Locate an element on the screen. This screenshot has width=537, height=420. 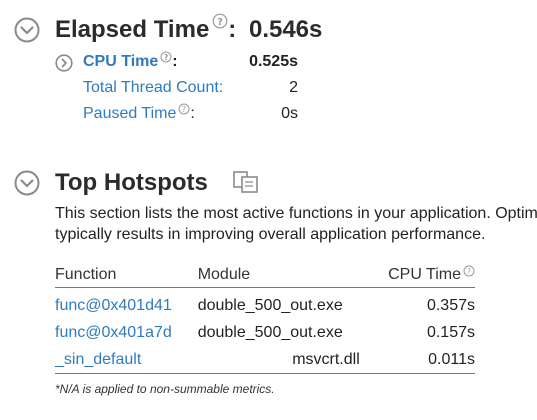
top-hotspots-collapse-icon is located at coordinates (27, 183).